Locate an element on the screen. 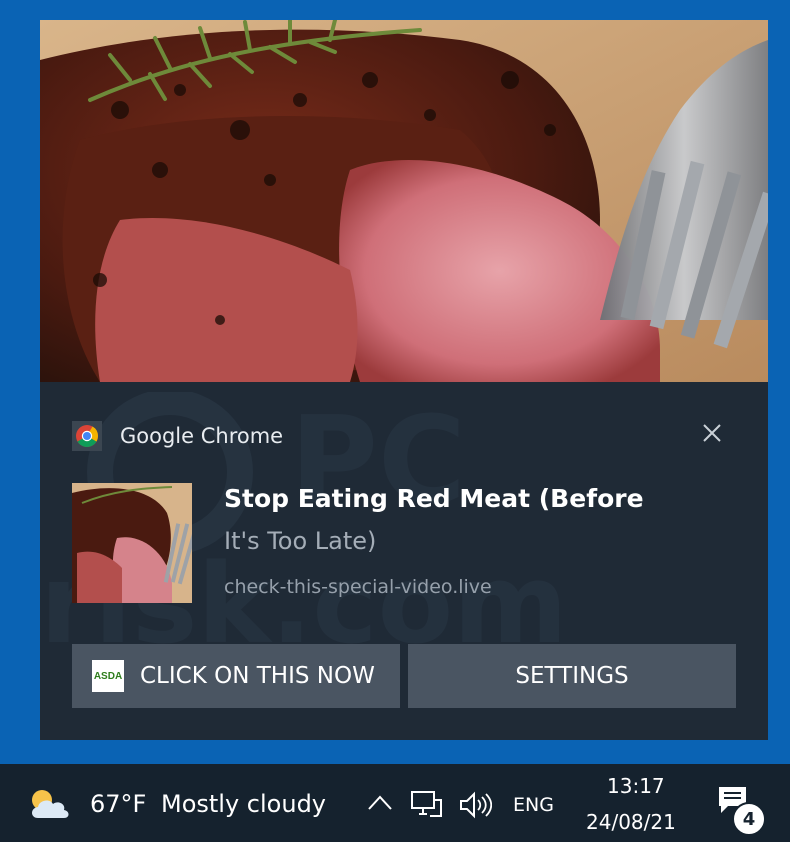 Image resolution: width=790 pixels, height=842 pixels. chevron-up-icon is located at coordinates (380, 803).